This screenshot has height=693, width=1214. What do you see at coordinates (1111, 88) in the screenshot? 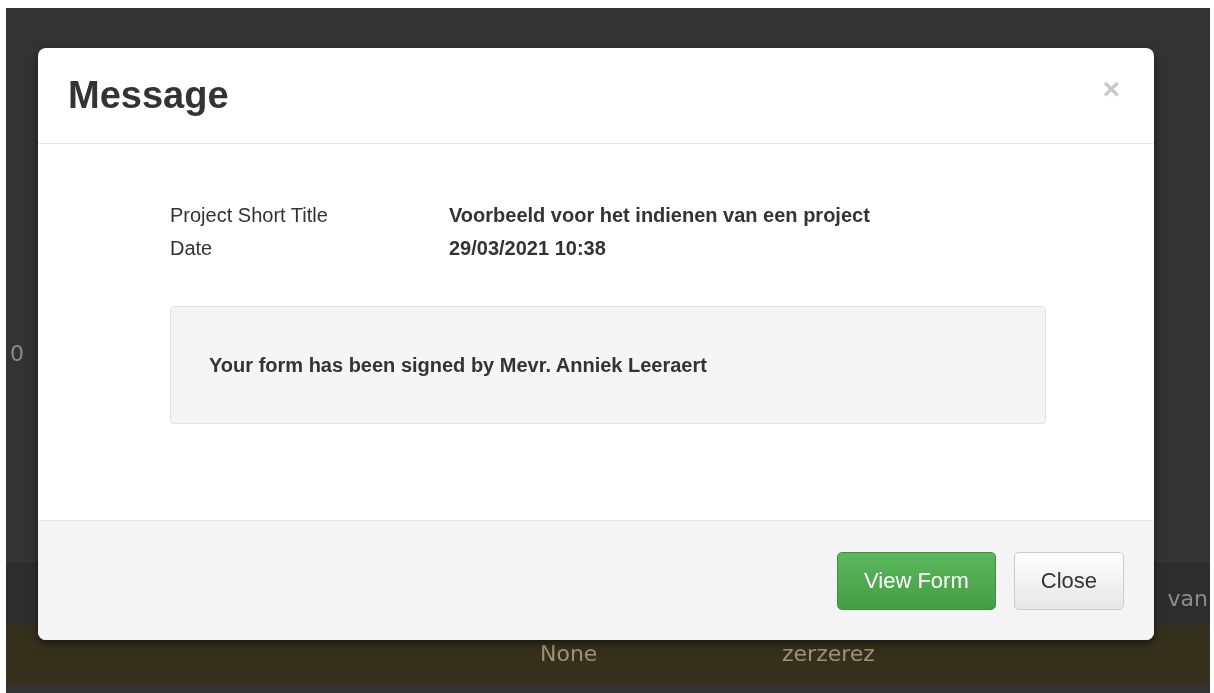
I see `close-button: ×` at bounding box center [1111, 88].